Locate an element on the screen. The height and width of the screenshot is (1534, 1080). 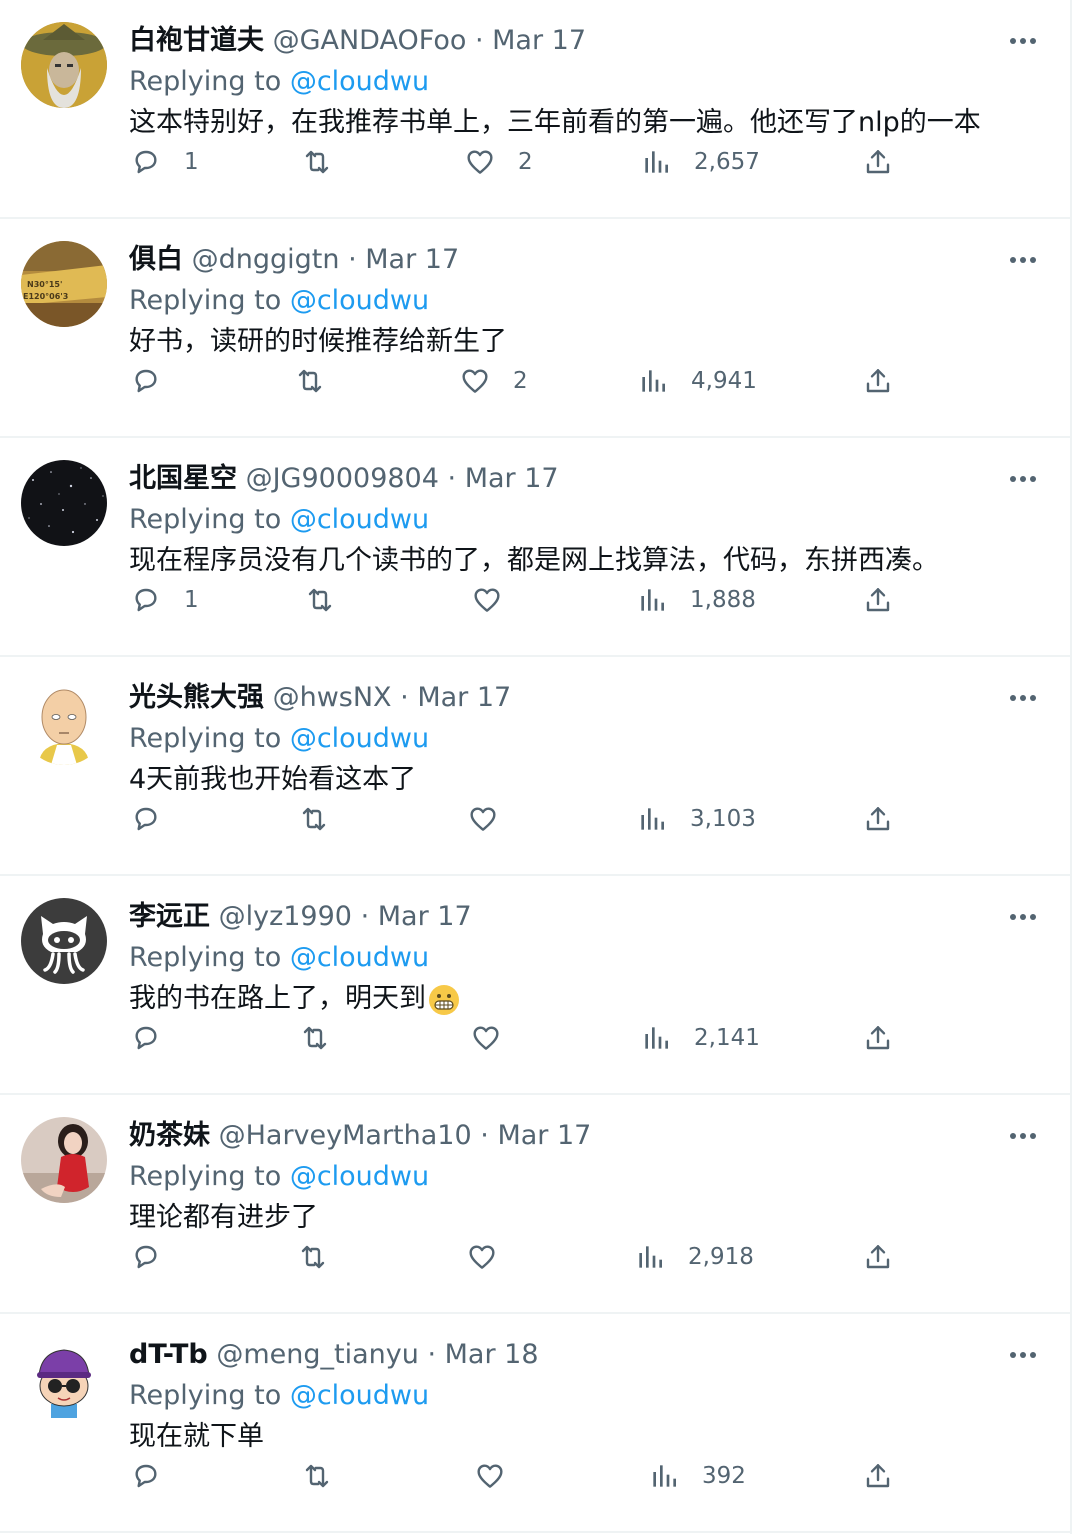
author-handle: @HarveyMartha10 is located at coordinates (345, 1135).